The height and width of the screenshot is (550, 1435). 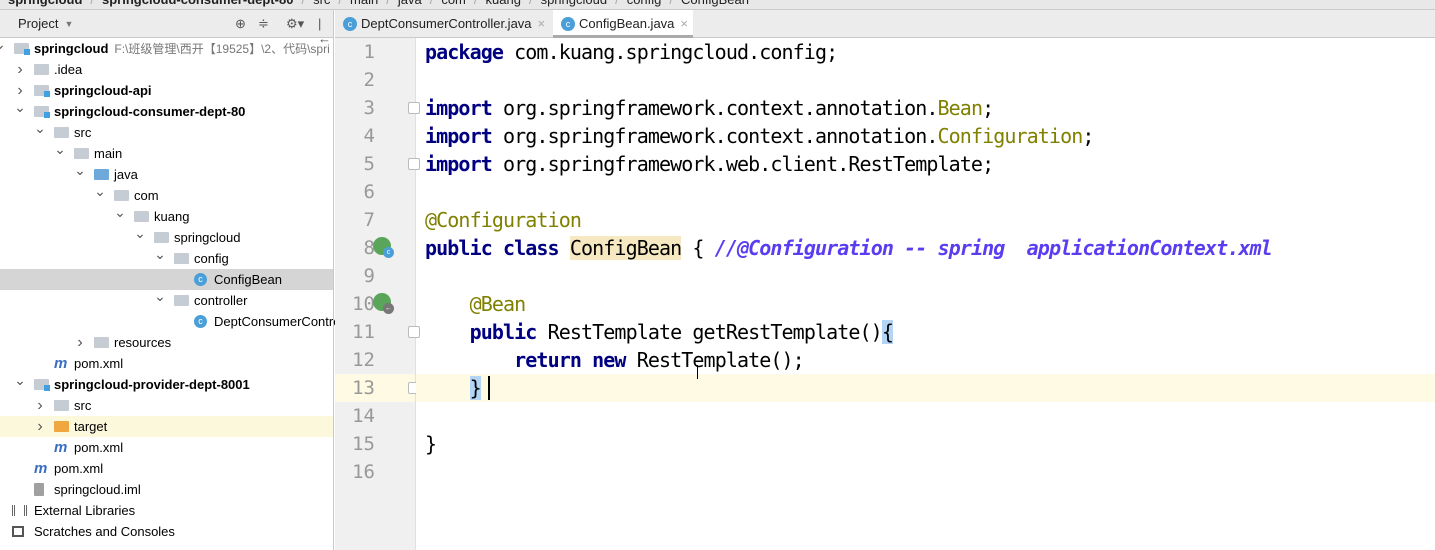 What do you see at coordinates (126, 174) in the screenshot?
I see `tree-item-text: java` at bounding box center [126, 174].